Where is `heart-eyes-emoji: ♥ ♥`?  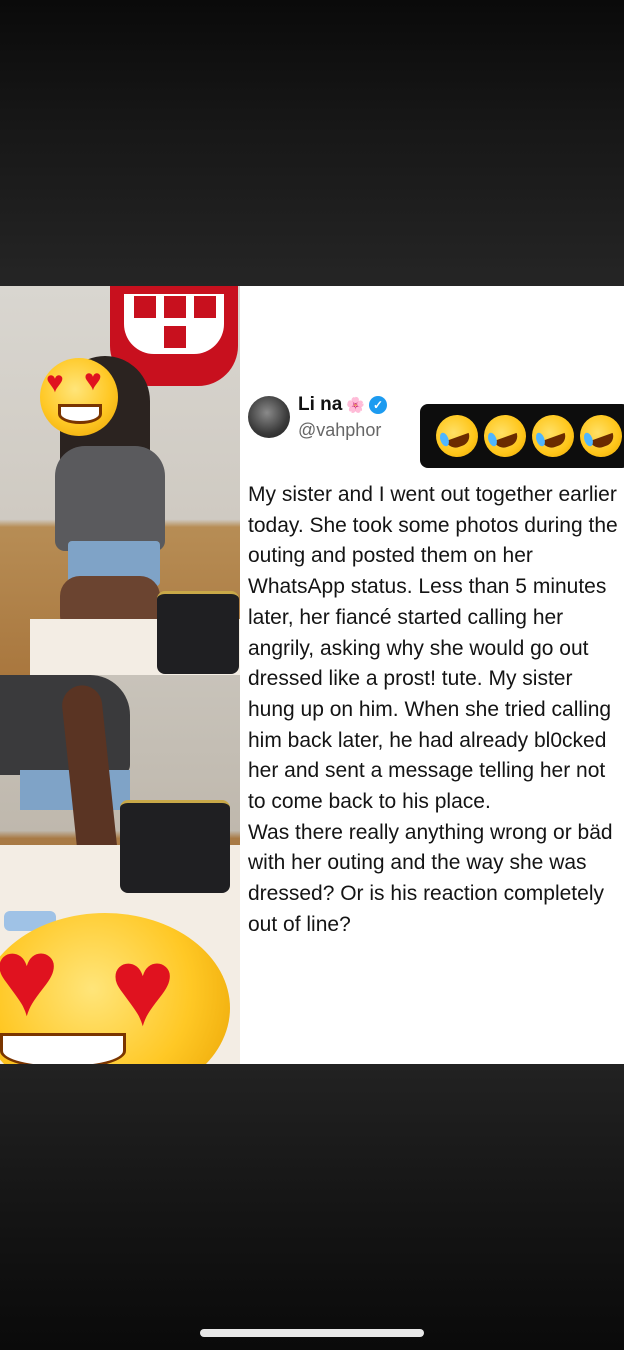 heart-eyes-emoji: ♥ ♥ is located at coordinates (79, 397).